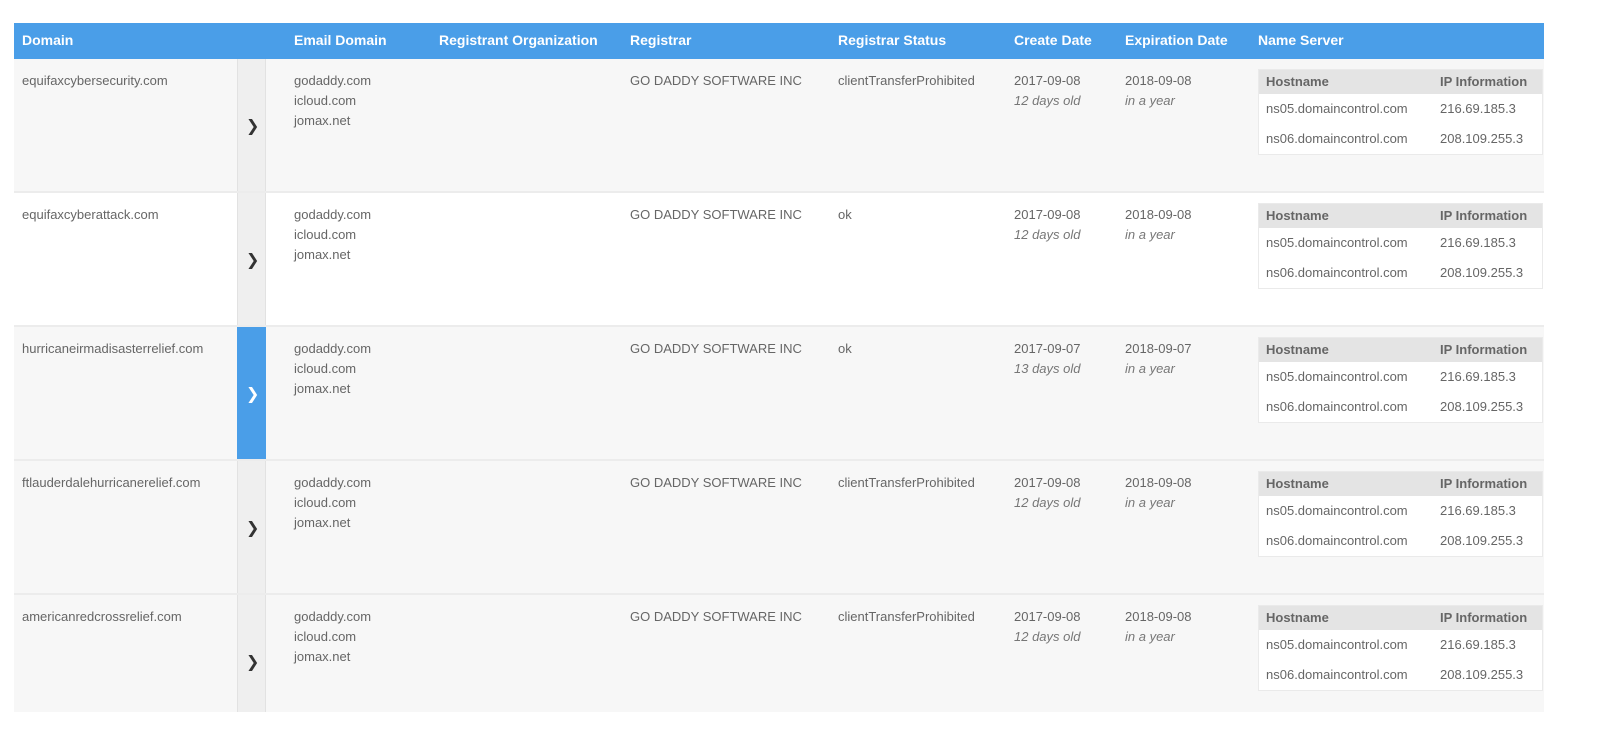 The width and height of the screenshot is (1598, 750). Describe the element at coordinates (1176, 40) in the screenshot. I see `col-header-expiration-date: Expiration Date` at that location.